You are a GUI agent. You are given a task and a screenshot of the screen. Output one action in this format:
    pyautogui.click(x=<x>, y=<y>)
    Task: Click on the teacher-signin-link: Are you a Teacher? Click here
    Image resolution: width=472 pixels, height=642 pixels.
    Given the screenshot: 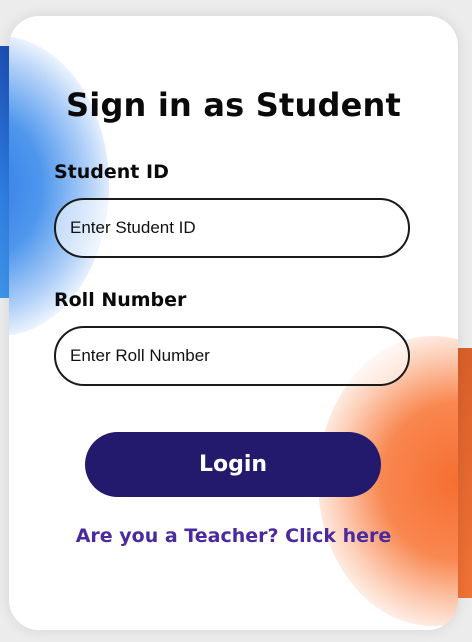 What is the action you would take?
    pyautogui.click(x=233, y=536)
    